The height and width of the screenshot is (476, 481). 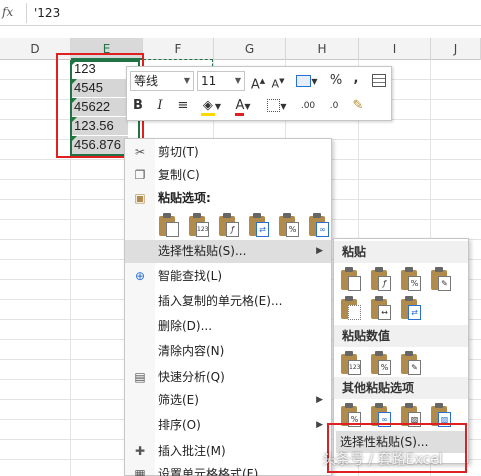 What do you see at coordinates (319, 400) in the screenshot?
I see `chevron-right-icon: ▶` at bounding box center [319, 400].